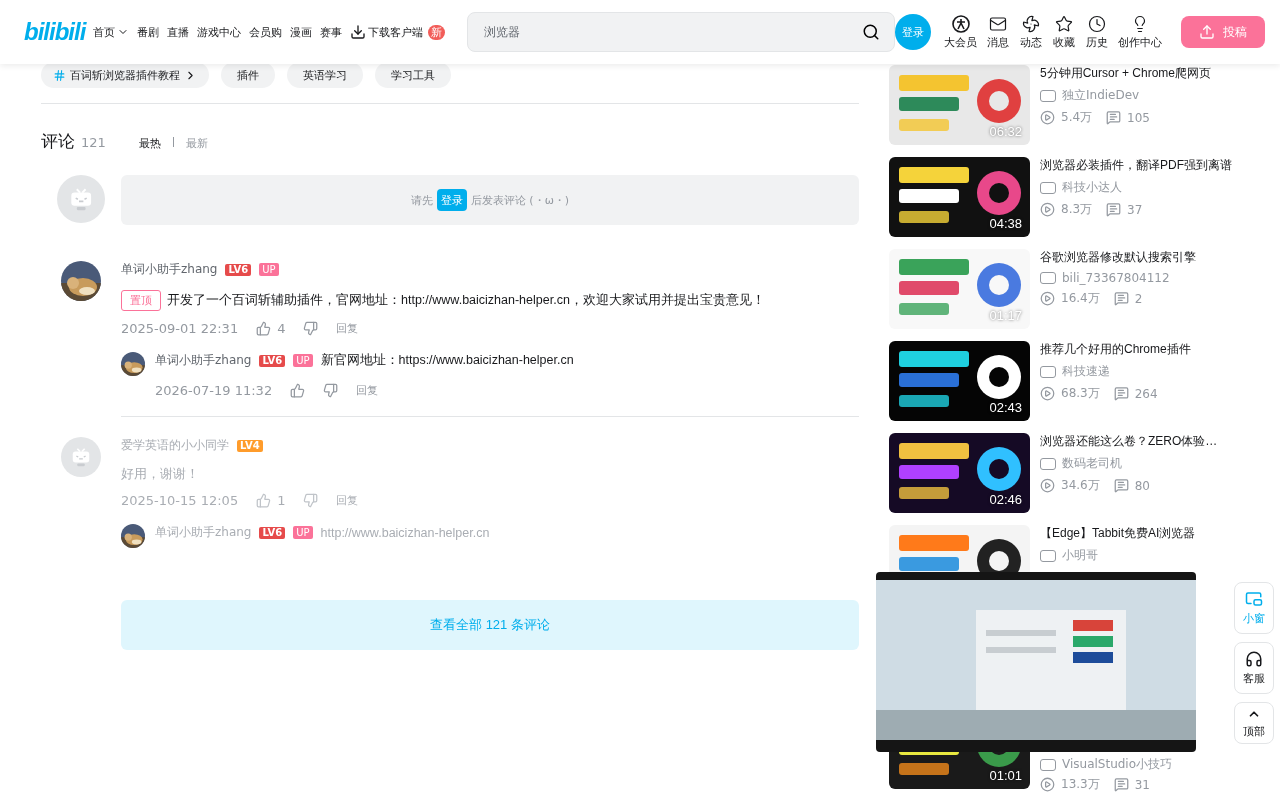 Image resolution: width=1280 pixels, height=800 pixels. I want to click on search-icon, so click(871, 32).